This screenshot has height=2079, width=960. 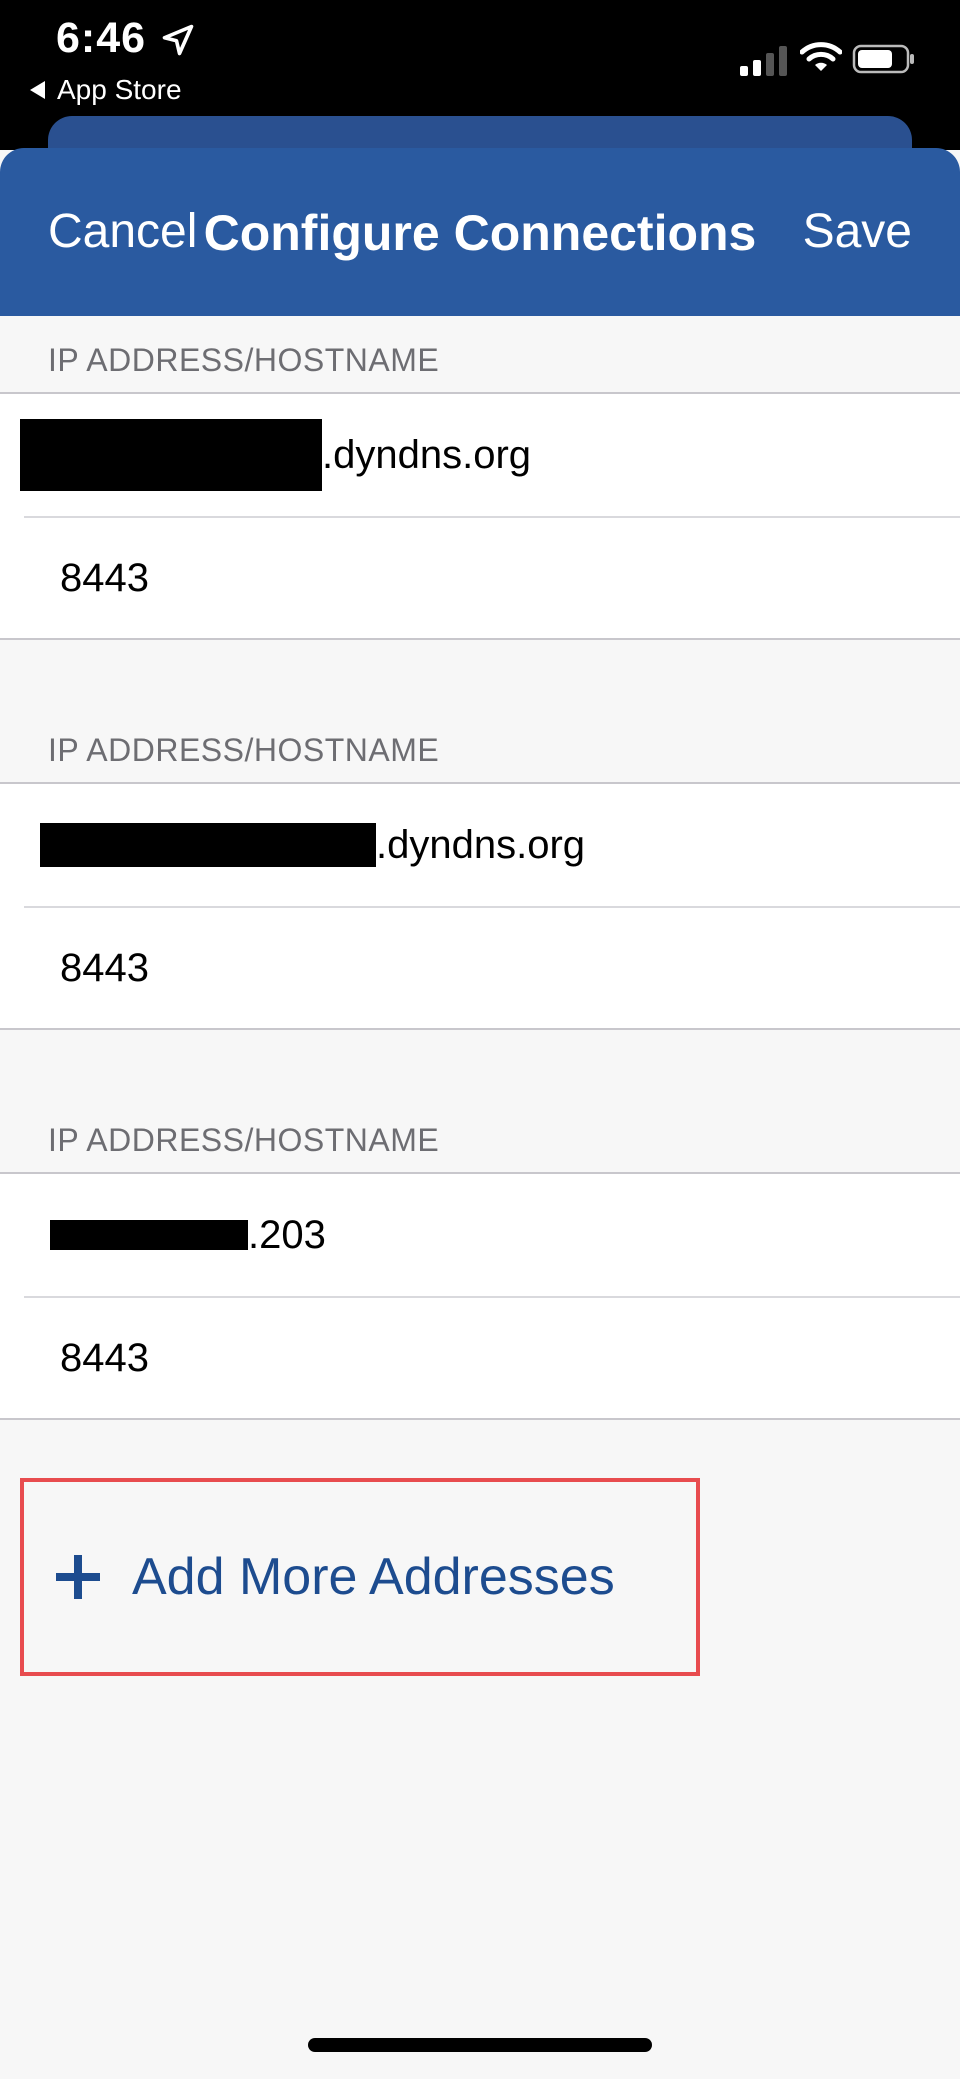 I want to click on connection-group: .203 8443, so click(x=480, y=1296).